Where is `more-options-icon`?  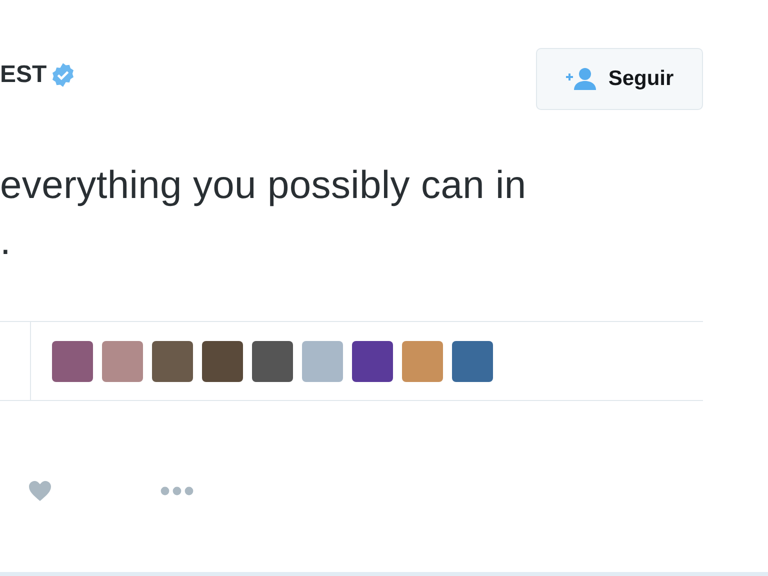
more-options-icon is located at coordinates (177, 491).